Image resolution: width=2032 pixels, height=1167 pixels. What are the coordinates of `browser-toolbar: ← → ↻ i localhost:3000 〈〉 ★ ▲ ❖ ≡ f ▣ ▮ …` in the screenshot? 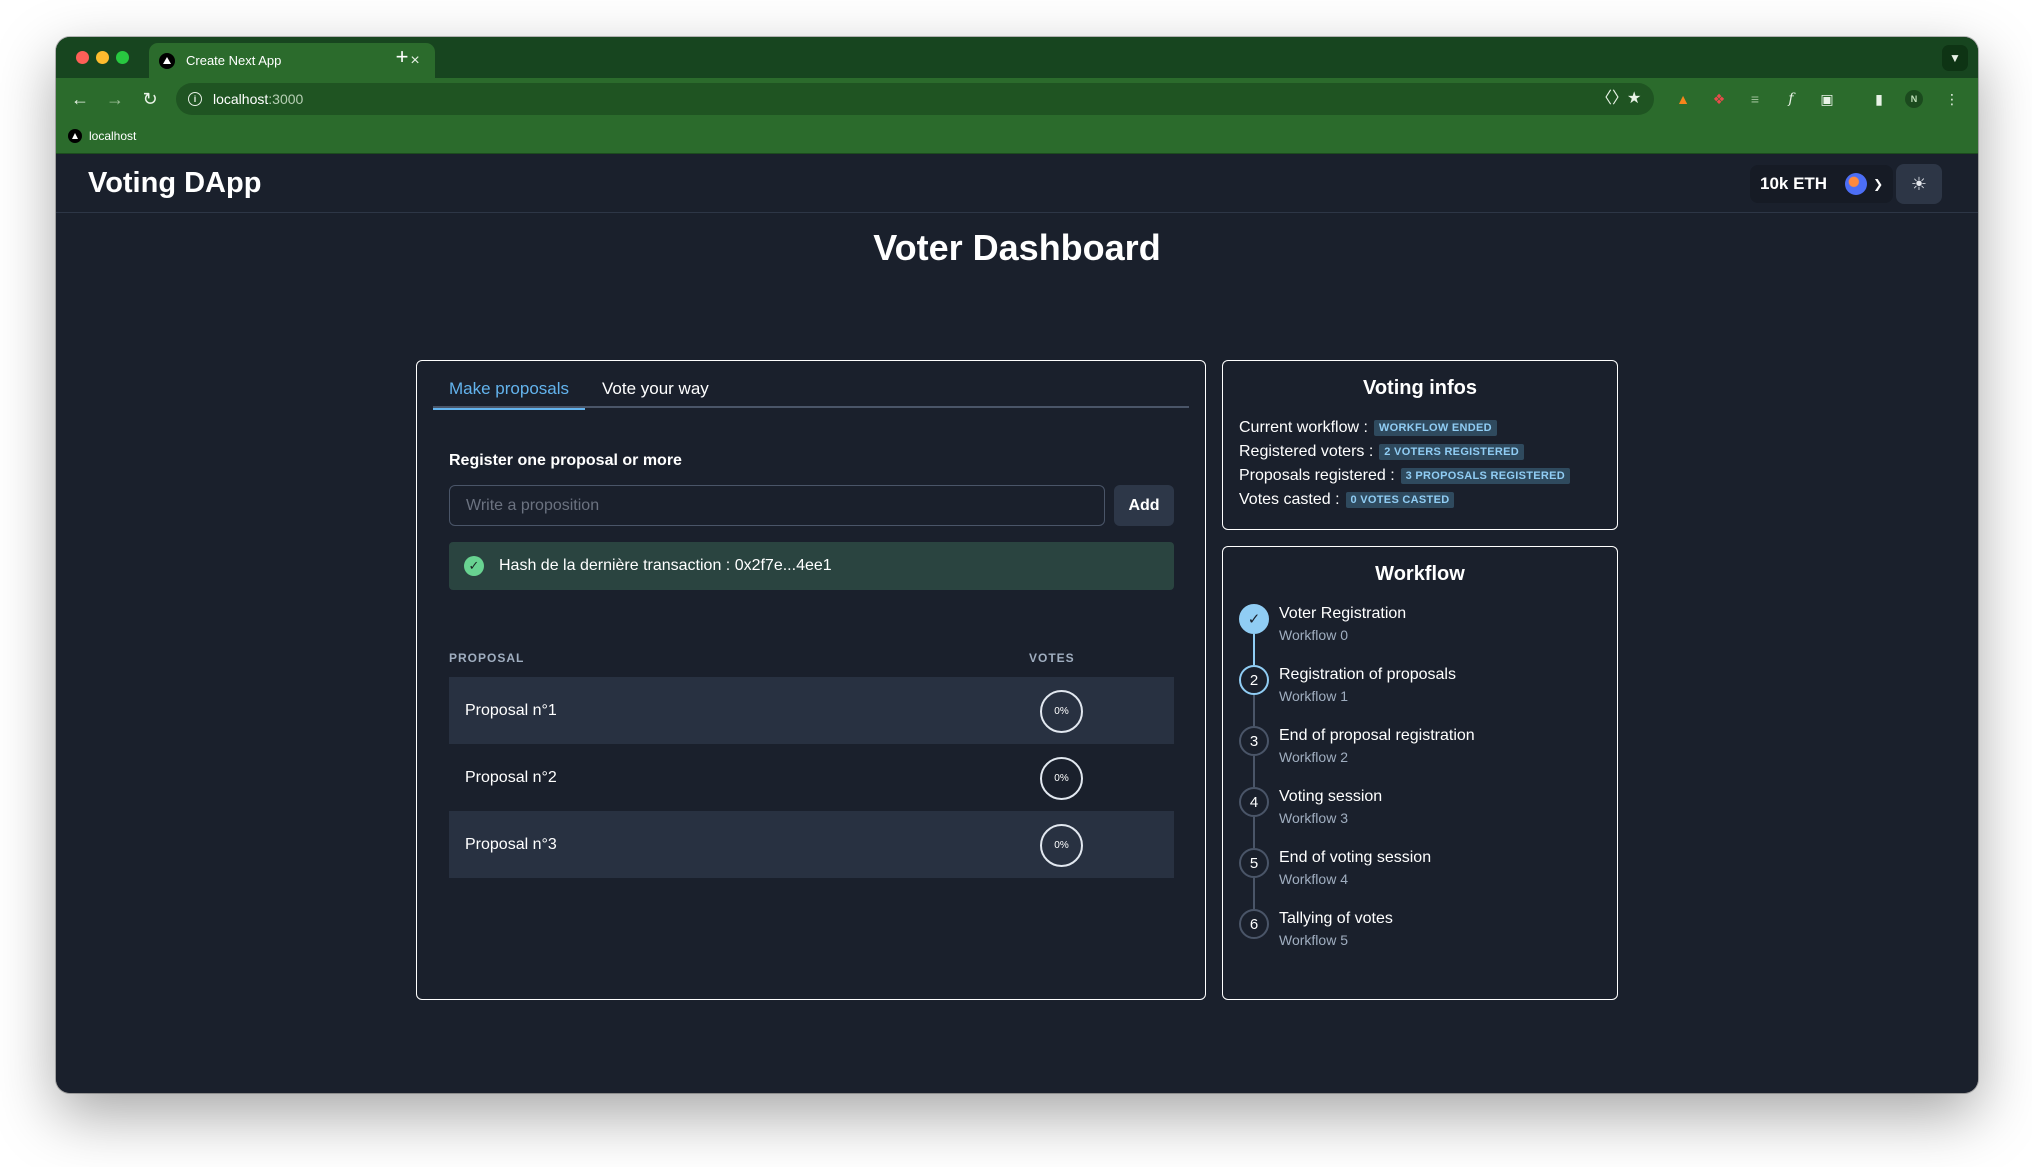 It's located at (1017, 99).